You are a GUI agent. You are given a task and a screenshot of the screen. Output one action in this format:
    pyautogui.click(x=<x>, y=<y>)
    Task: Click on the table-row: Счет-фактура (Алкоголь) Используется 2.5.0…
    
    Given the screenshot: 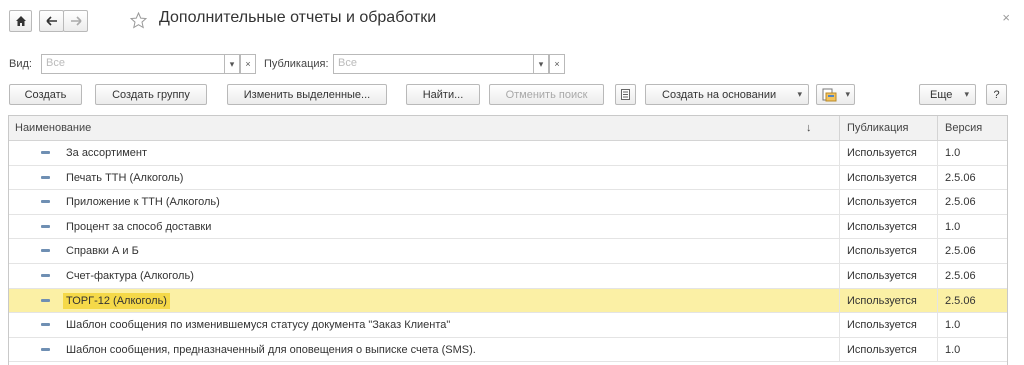 What is the action you would take?
    pyautogui.click(x=508, y=276)
    